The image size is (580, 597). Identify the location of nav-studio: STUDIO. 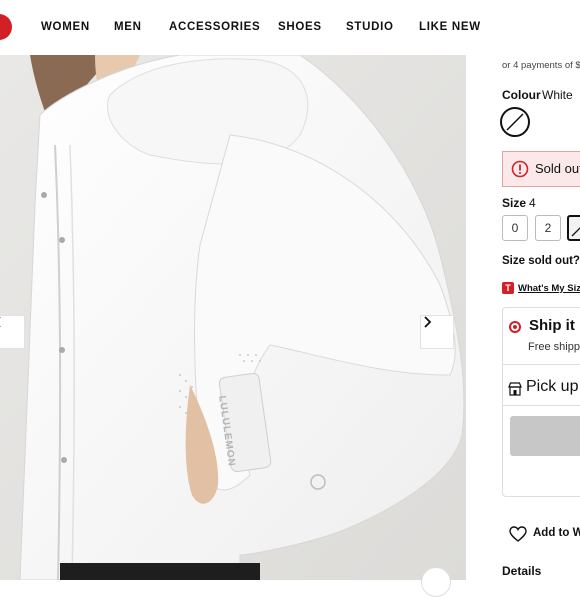
(370, 27).